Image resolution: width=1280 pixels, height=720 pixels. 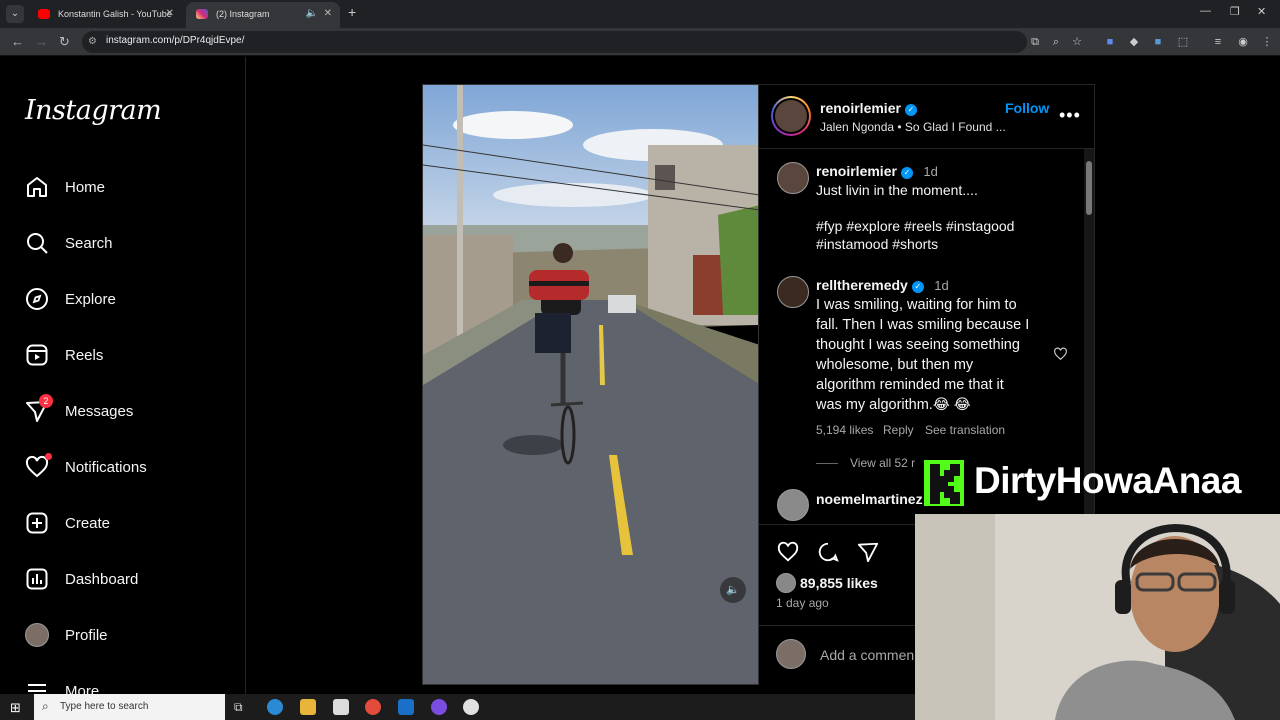 What do you see at coordinates (308, 707) in the screenshot?
I see `file-explorer-icon` at bounding box center [308, 707].